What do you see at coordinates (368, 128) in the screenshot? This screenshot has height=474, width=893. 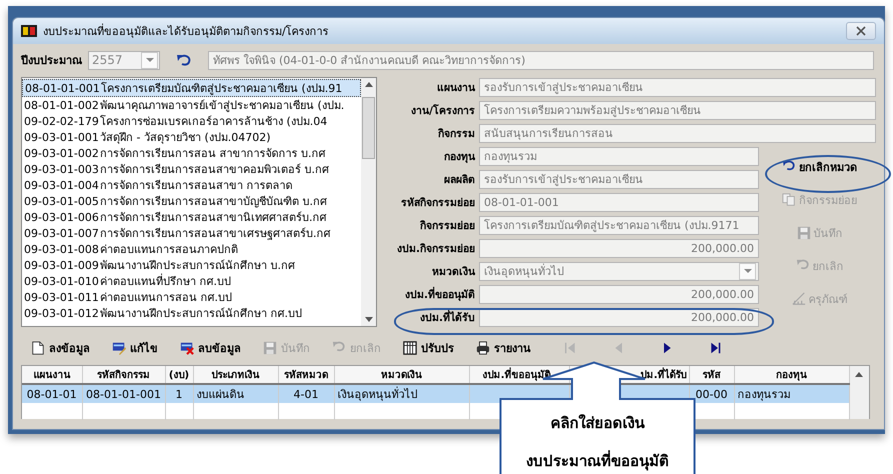 I see `scroll-thumb` at bounding box center [368, 128].